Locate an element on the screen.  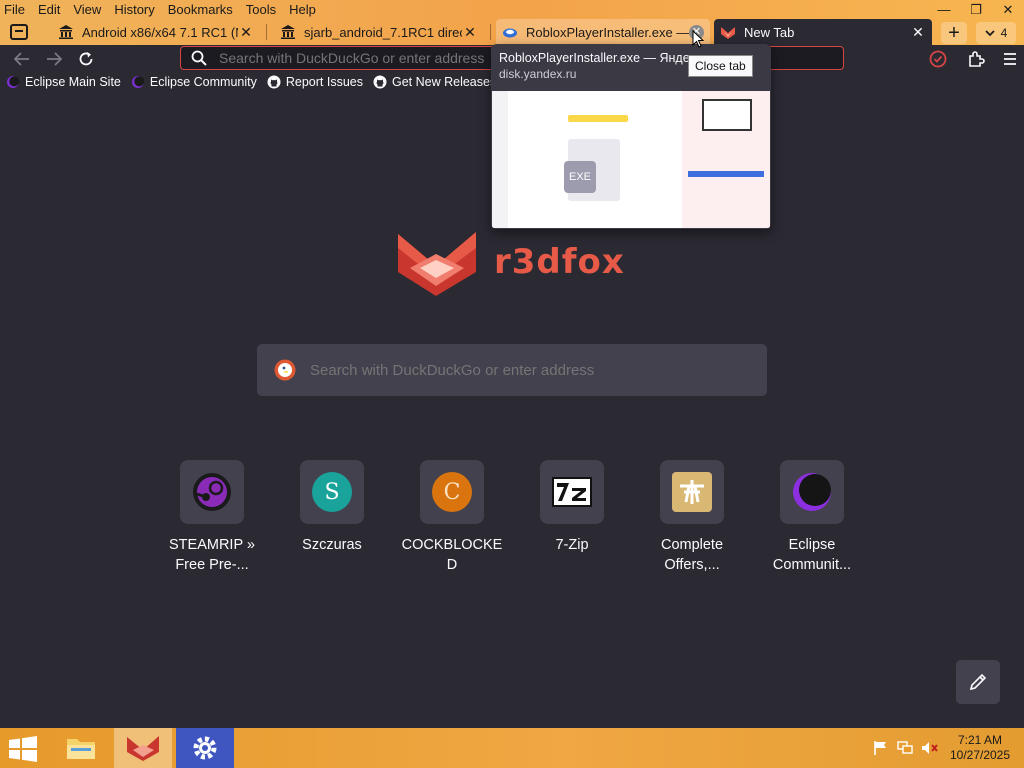
reload-icon is located at coordinates (86, 58).